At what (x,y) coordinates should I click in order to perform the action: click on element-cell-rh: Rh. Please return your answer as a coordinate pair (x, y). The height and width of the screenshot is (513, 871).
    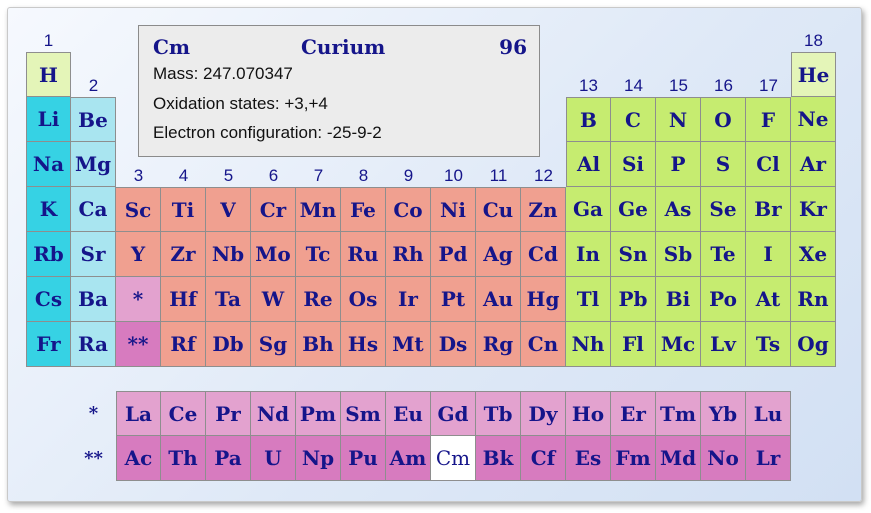
    Looking at the image, I should click on (408, 254).